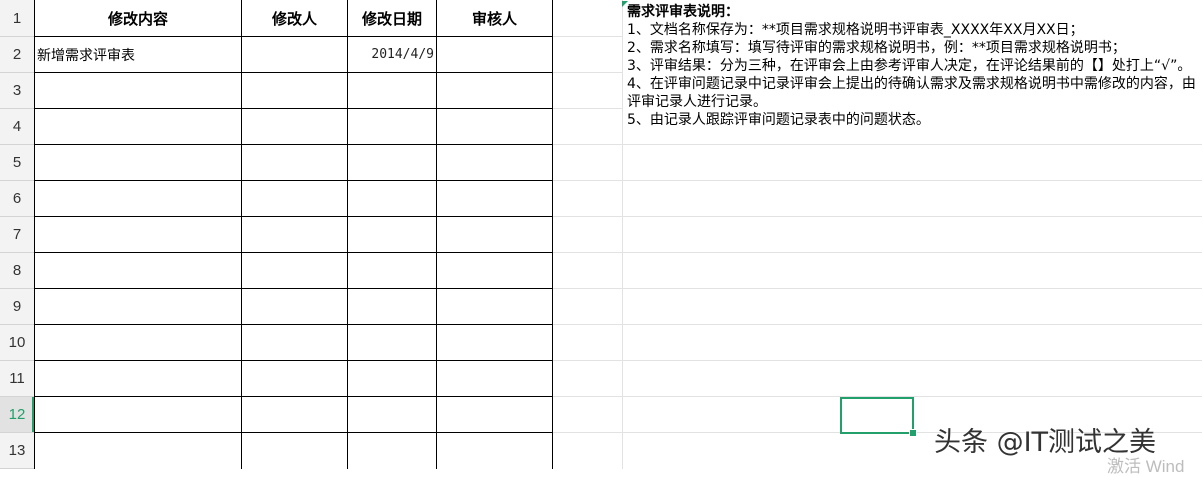 This screenshot has height=477, width=1202. What do you see at coordinates (17, 127) in the screenshot?
I see `row-header-4: 4` at bounding box center [17, 127].